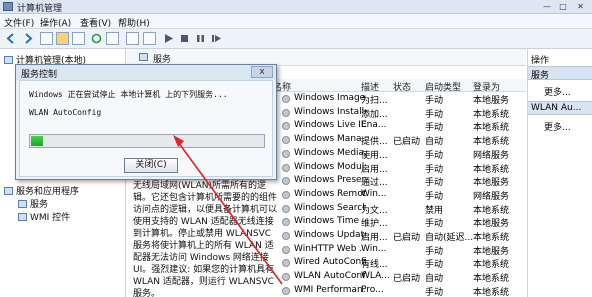 This screenshot has width=592, height=297. I want to click on arrow-line, so click(230, 213).